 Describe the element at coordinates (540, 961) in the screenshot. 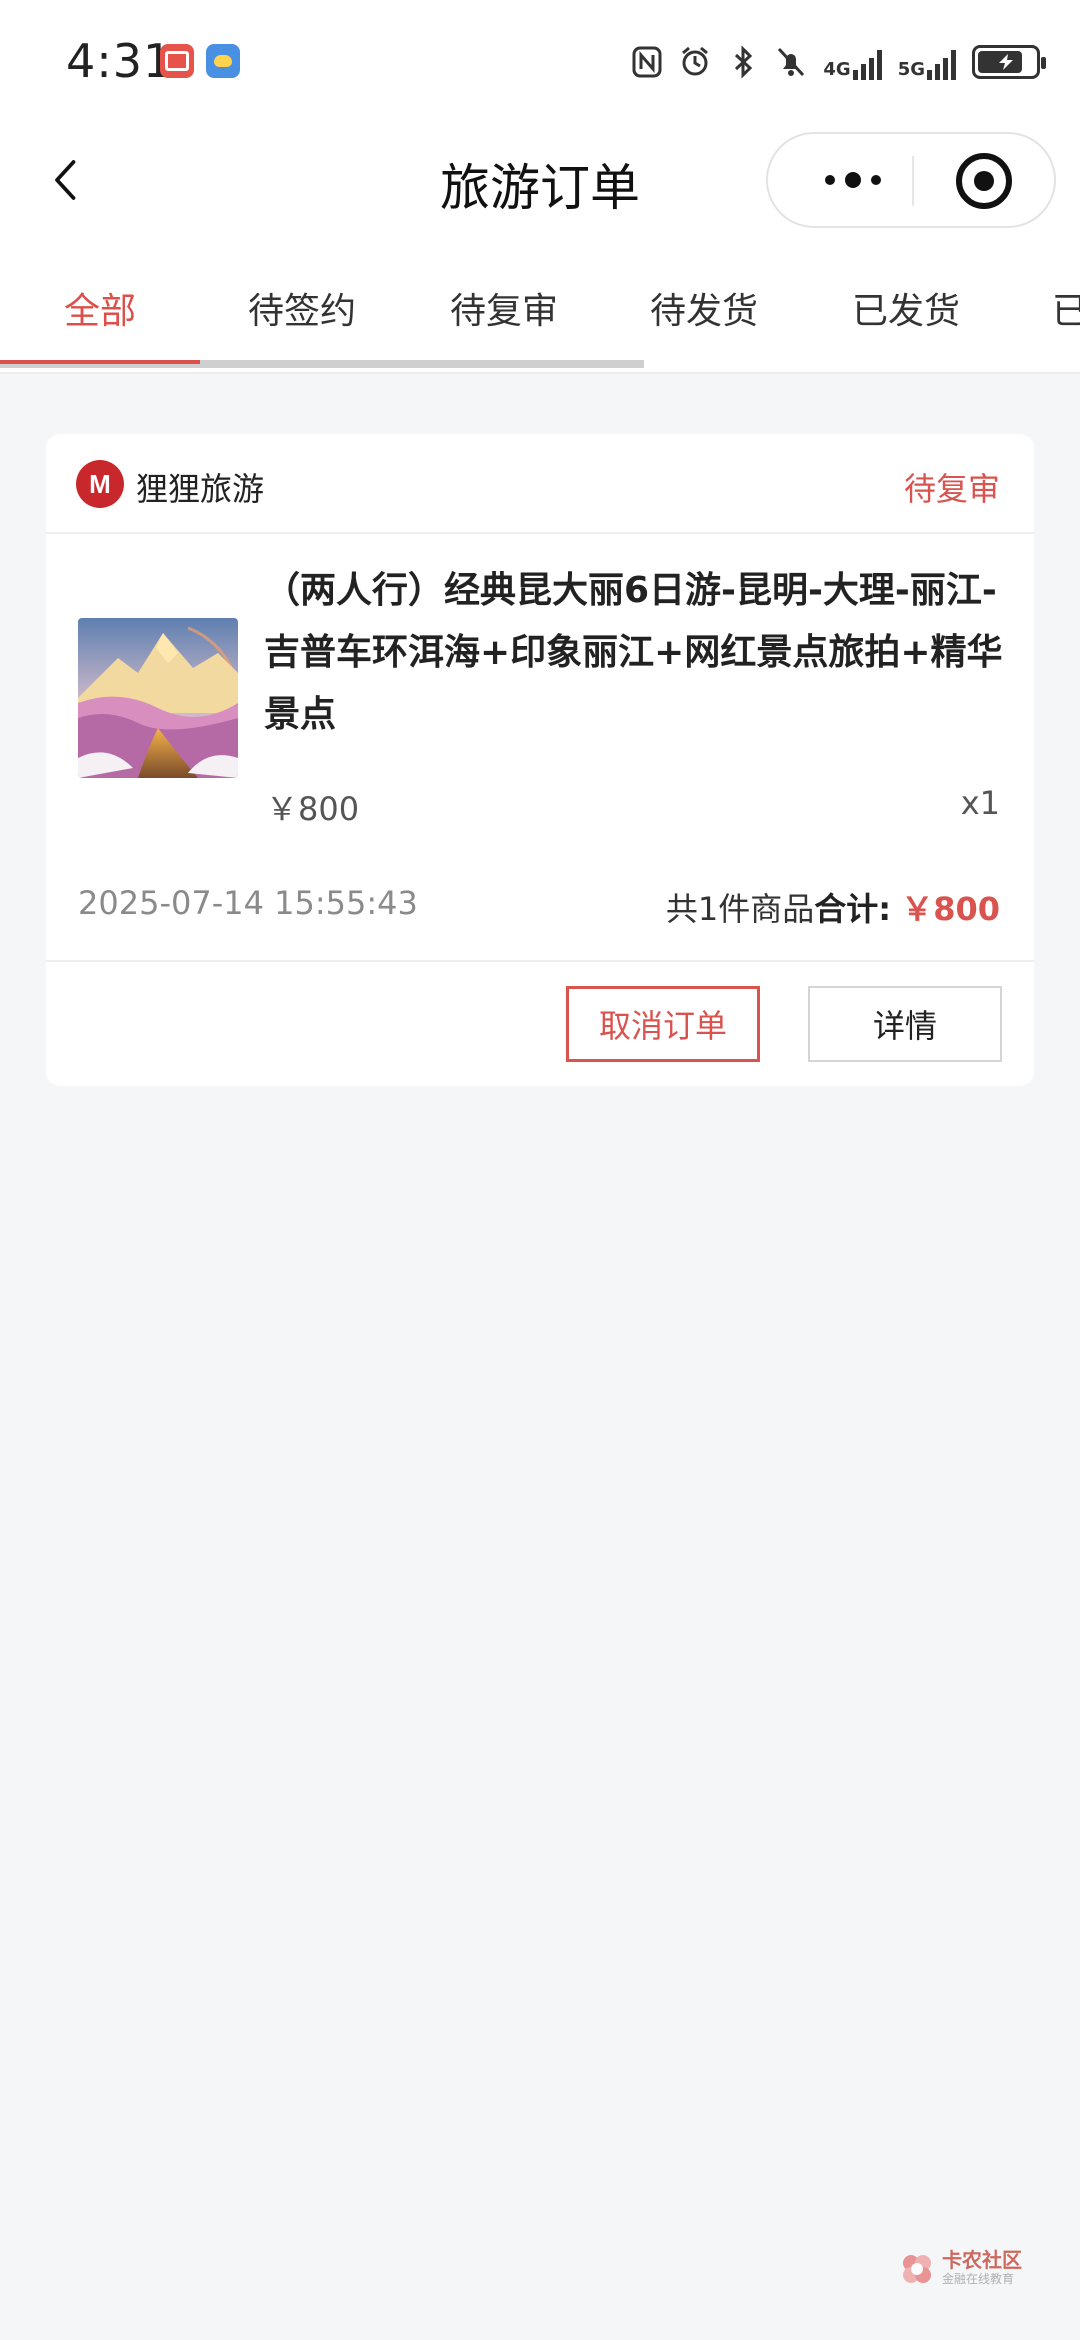

I see `card-divider` at that location.